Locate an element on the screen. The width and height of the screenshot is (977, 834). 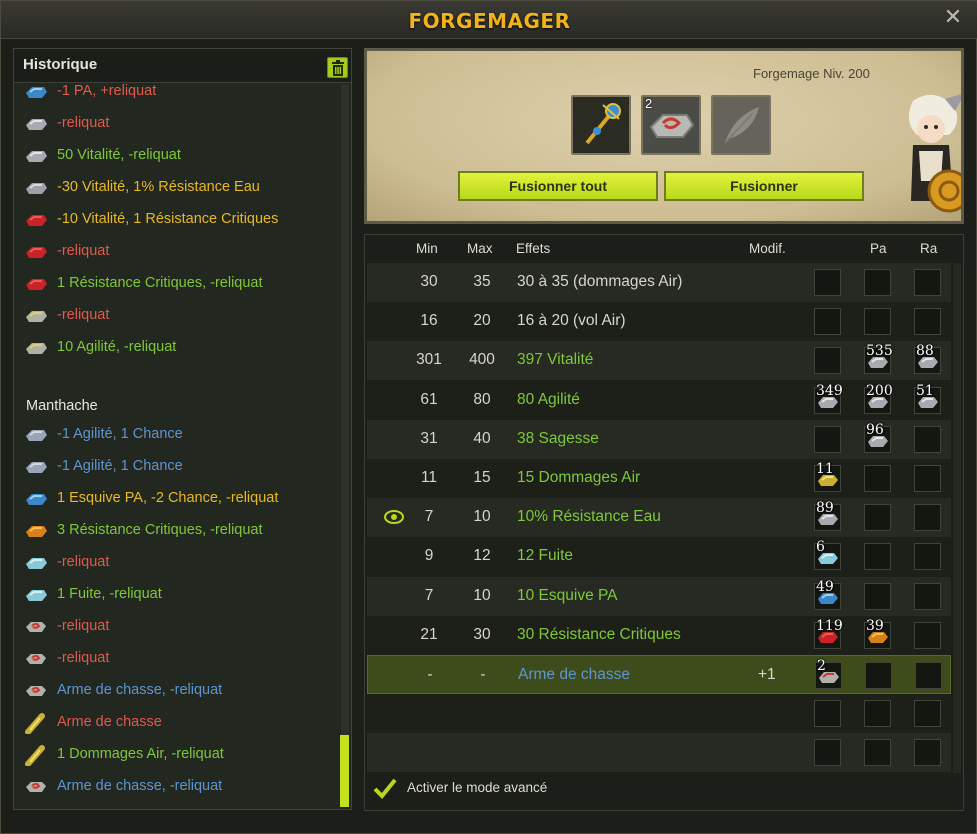
effect-label: 38 Sagesse is located at coordinates (558, 438).